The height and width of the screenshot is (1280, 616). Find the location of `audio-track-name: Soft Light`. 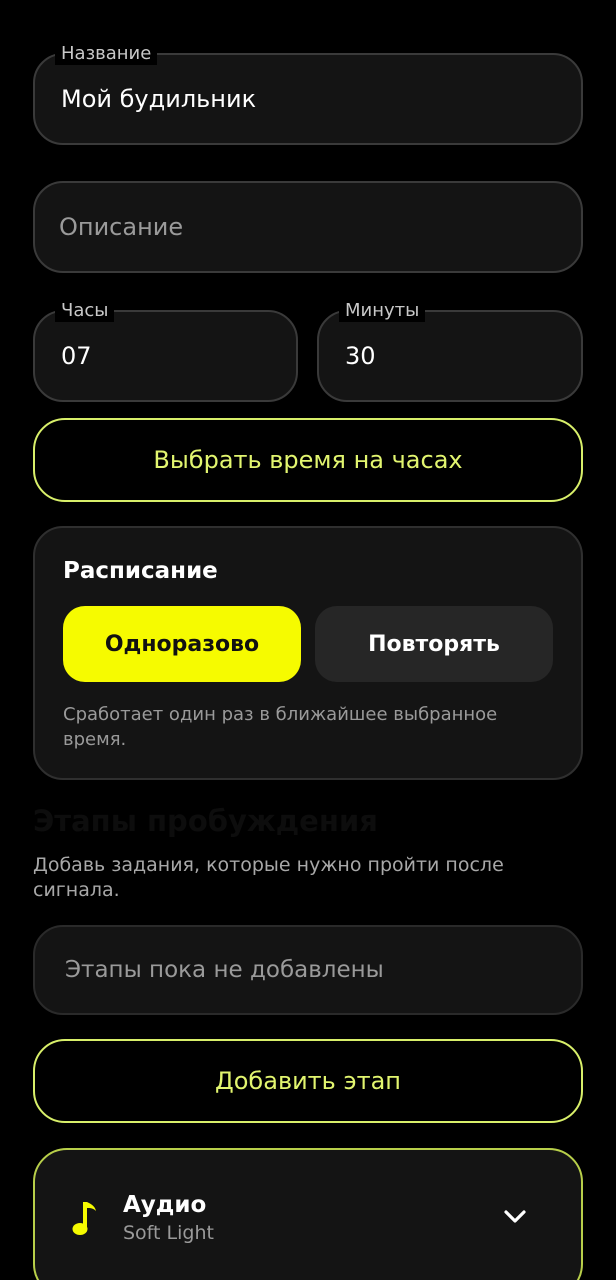

audio-track-name: Soft Light is located at coordinates (168, 1233).